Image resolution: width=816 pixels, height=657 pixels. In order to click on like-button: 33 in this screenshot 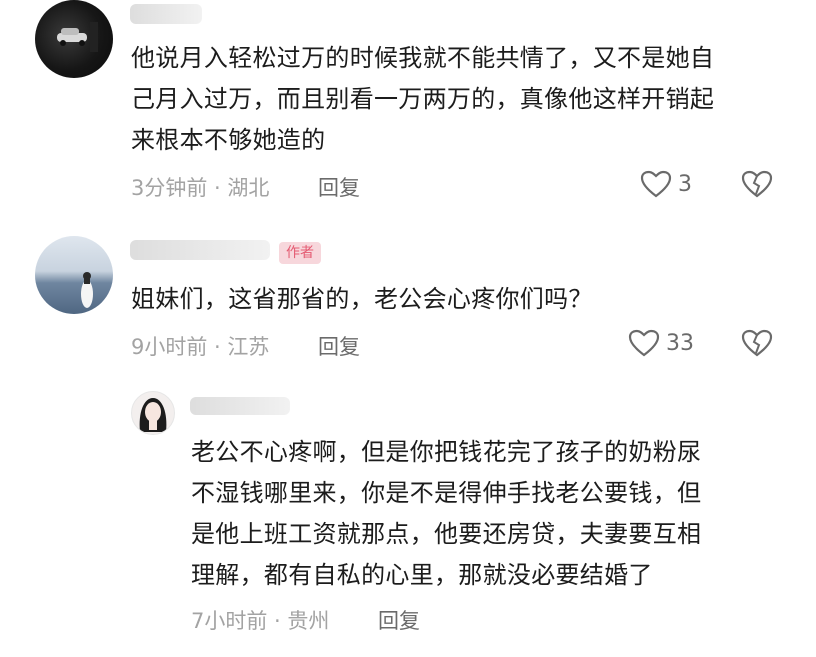, I will do `click(661, 343)`.